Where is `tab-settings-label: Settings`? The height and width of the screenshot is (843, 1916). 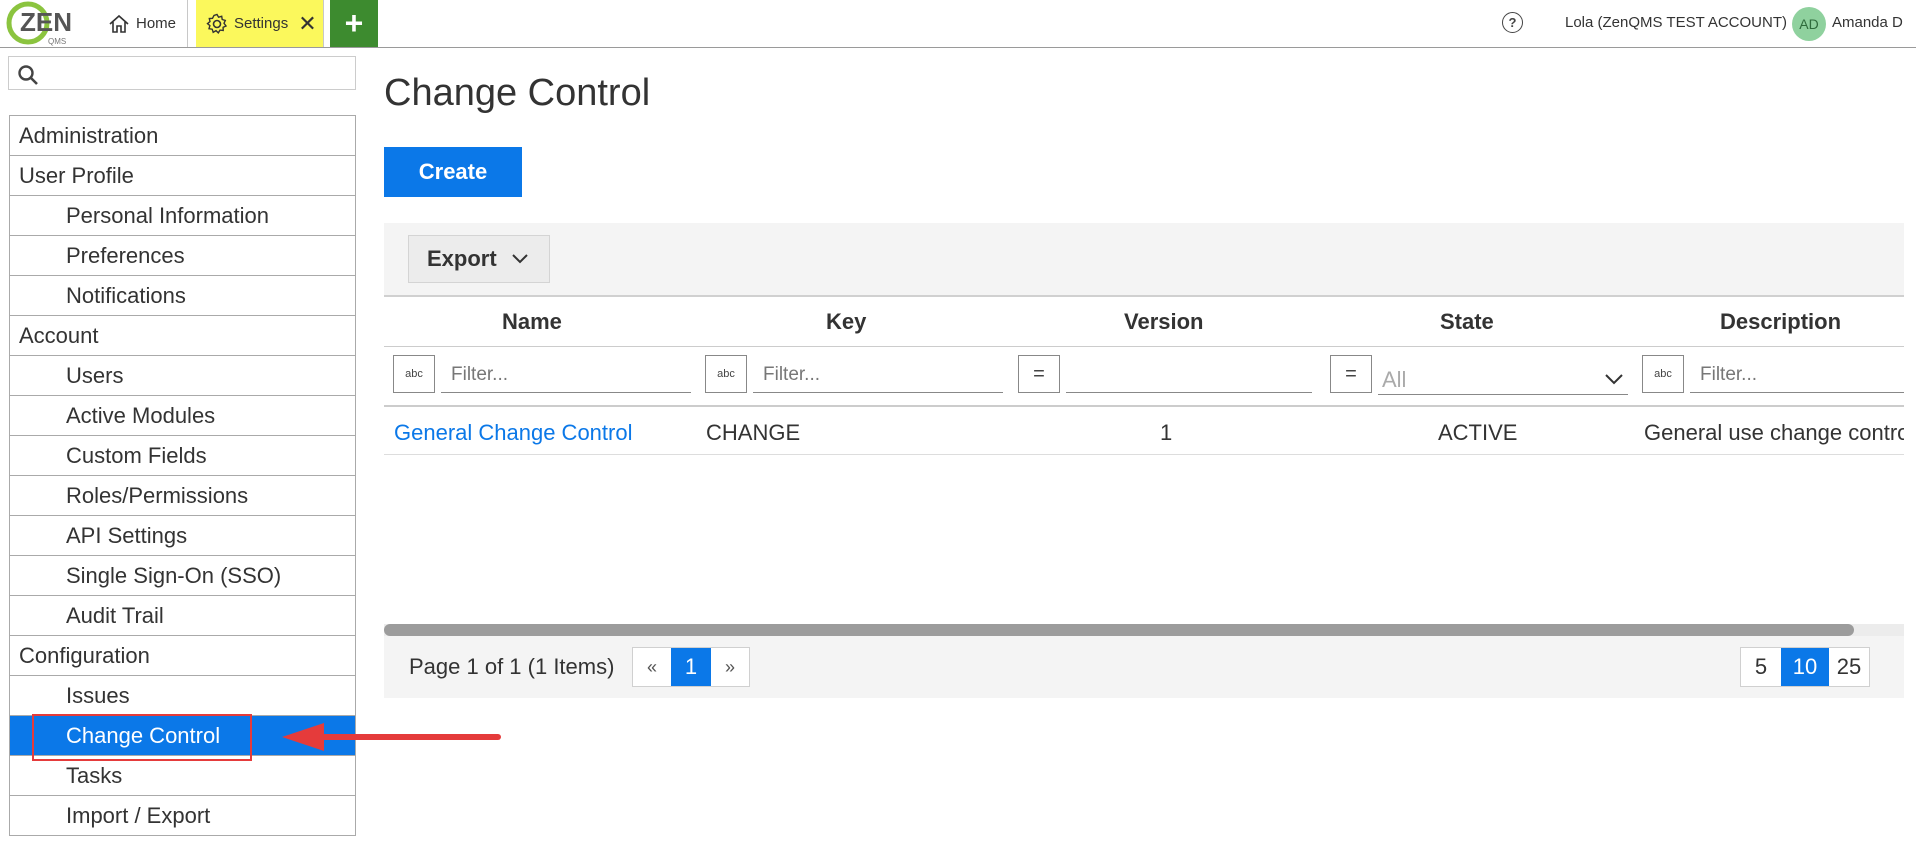 tab-settings-label: Settings is located at coordinates (261, 23).